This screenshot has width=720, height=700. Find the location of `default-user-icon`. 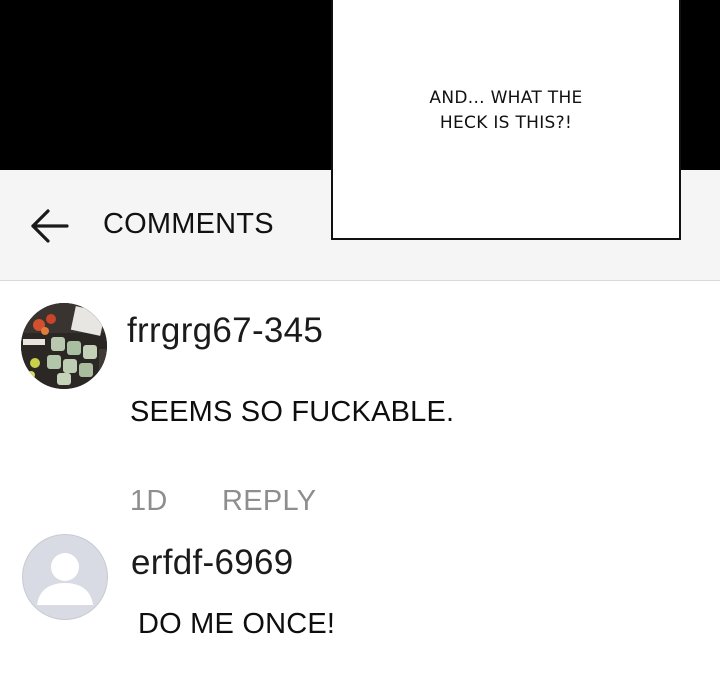

default-user-icon is located at coordinates (65, 579).